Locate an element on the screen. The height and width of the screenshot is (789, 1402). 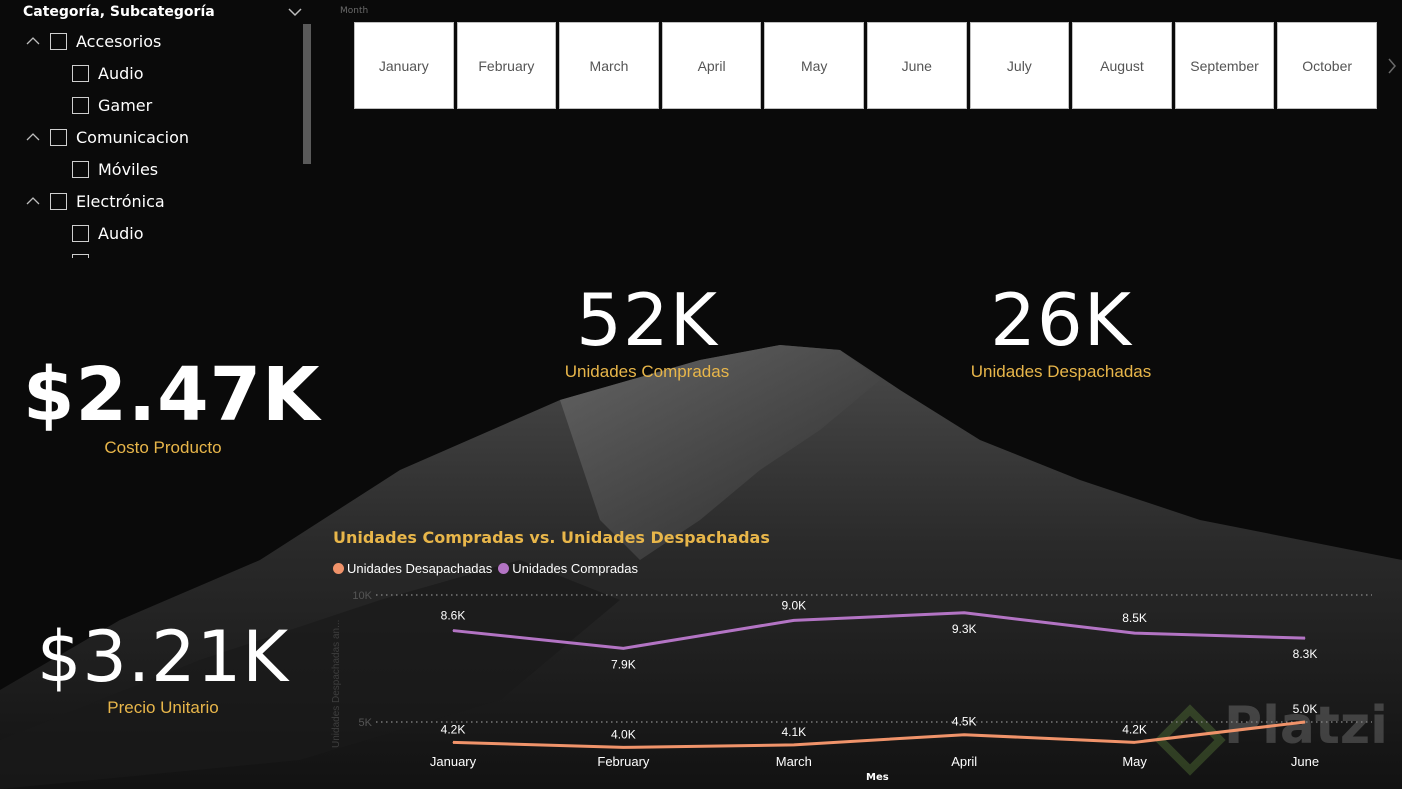
month-tile: July is located at coordinates (1019, 65).